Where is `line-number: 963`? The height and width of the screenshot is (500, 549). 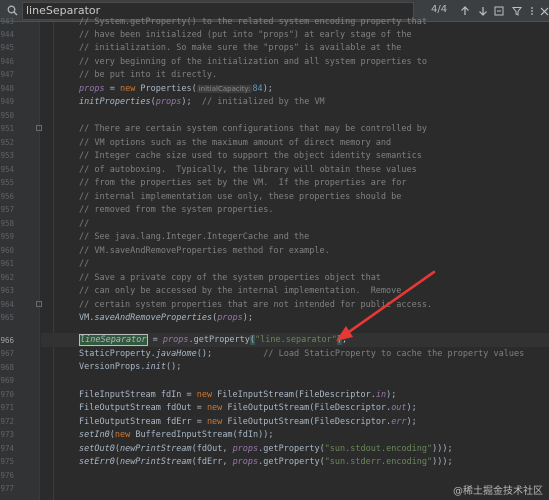 line-number: 963 is located at coordinates (7, 290).